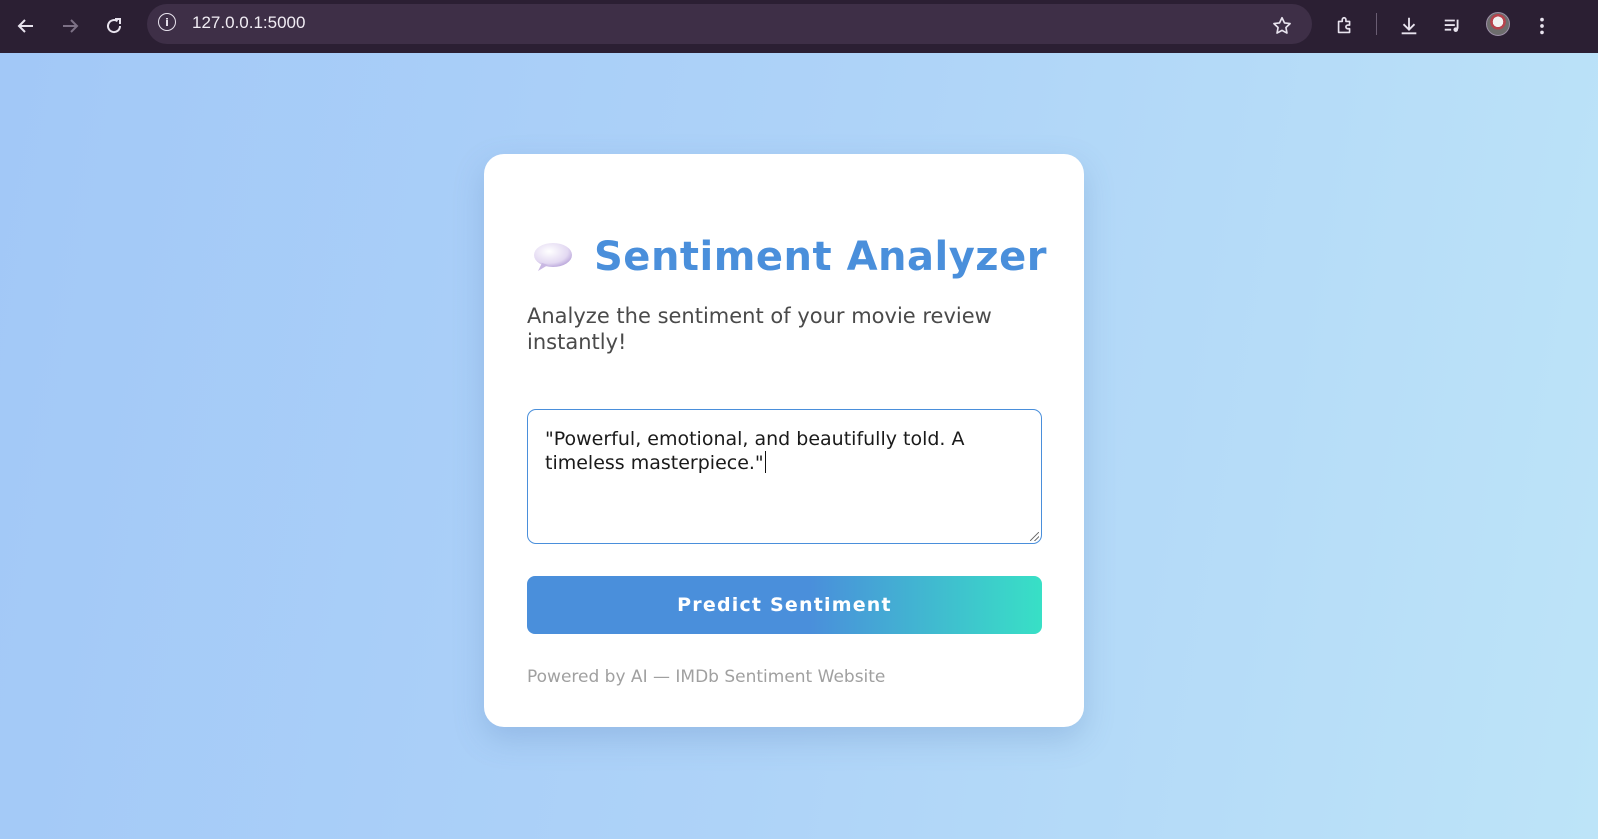  I want to click on title-row: Sentiment Analyzer, so click(789, 257).